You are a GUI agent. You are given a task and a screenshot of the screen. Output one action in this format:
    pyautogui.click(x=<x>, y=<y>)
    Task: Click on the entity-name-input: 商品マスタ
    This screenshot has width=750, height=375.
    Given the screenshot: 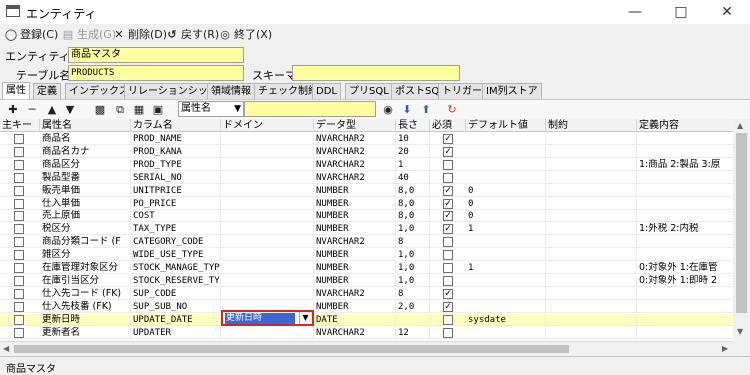 What is the action you would take?
    pyautogui.click(x=156, y=55)
    